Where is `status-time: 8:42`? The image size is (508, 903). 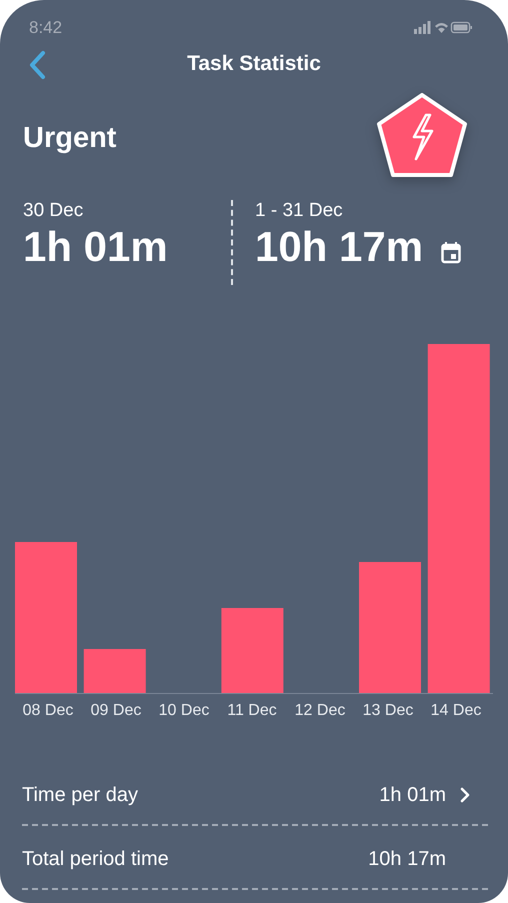 status-time: 8:42 is located at coordinates (45, 28).